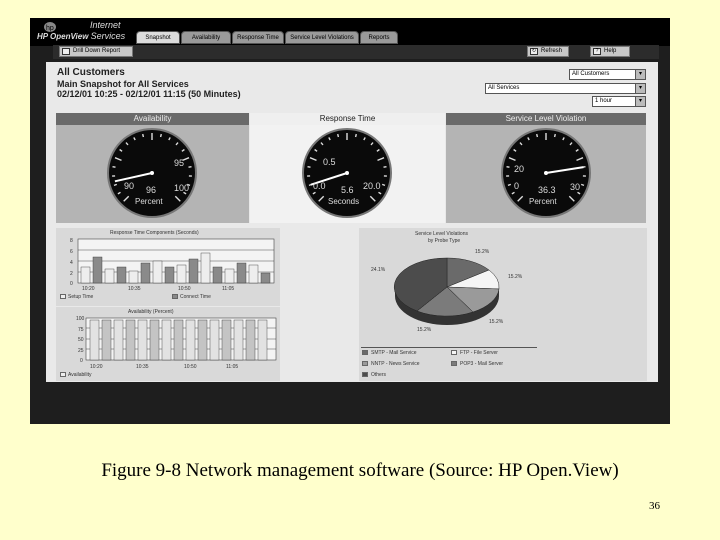  I want to click on gauge-tick-high: 100, so click(181, 188).